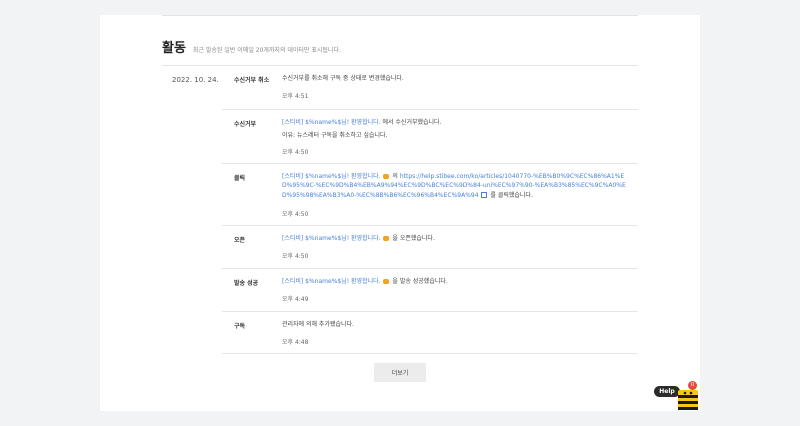  What do you see at coordinates (252, 80) in the screenshot?
I see `activity-type: 수신거부 취소` at bounding box center [252, 80].